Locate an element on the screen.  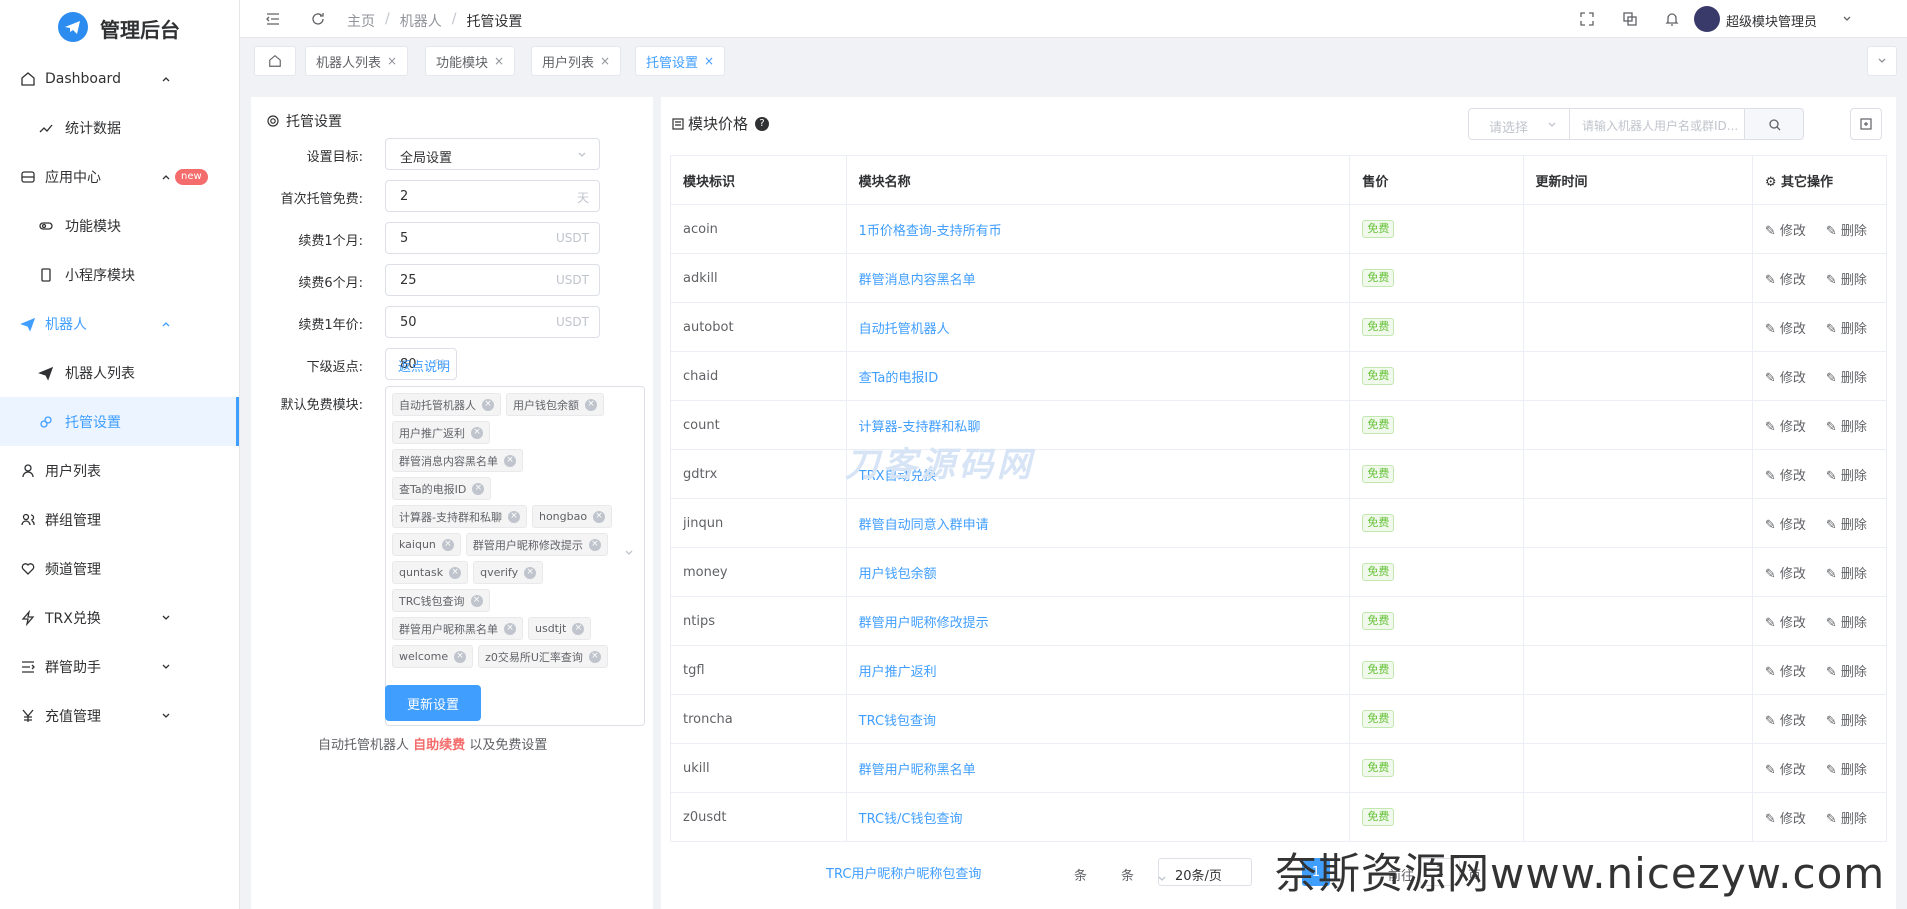
fullscreen-icon is located at coordinates (1587, 19).